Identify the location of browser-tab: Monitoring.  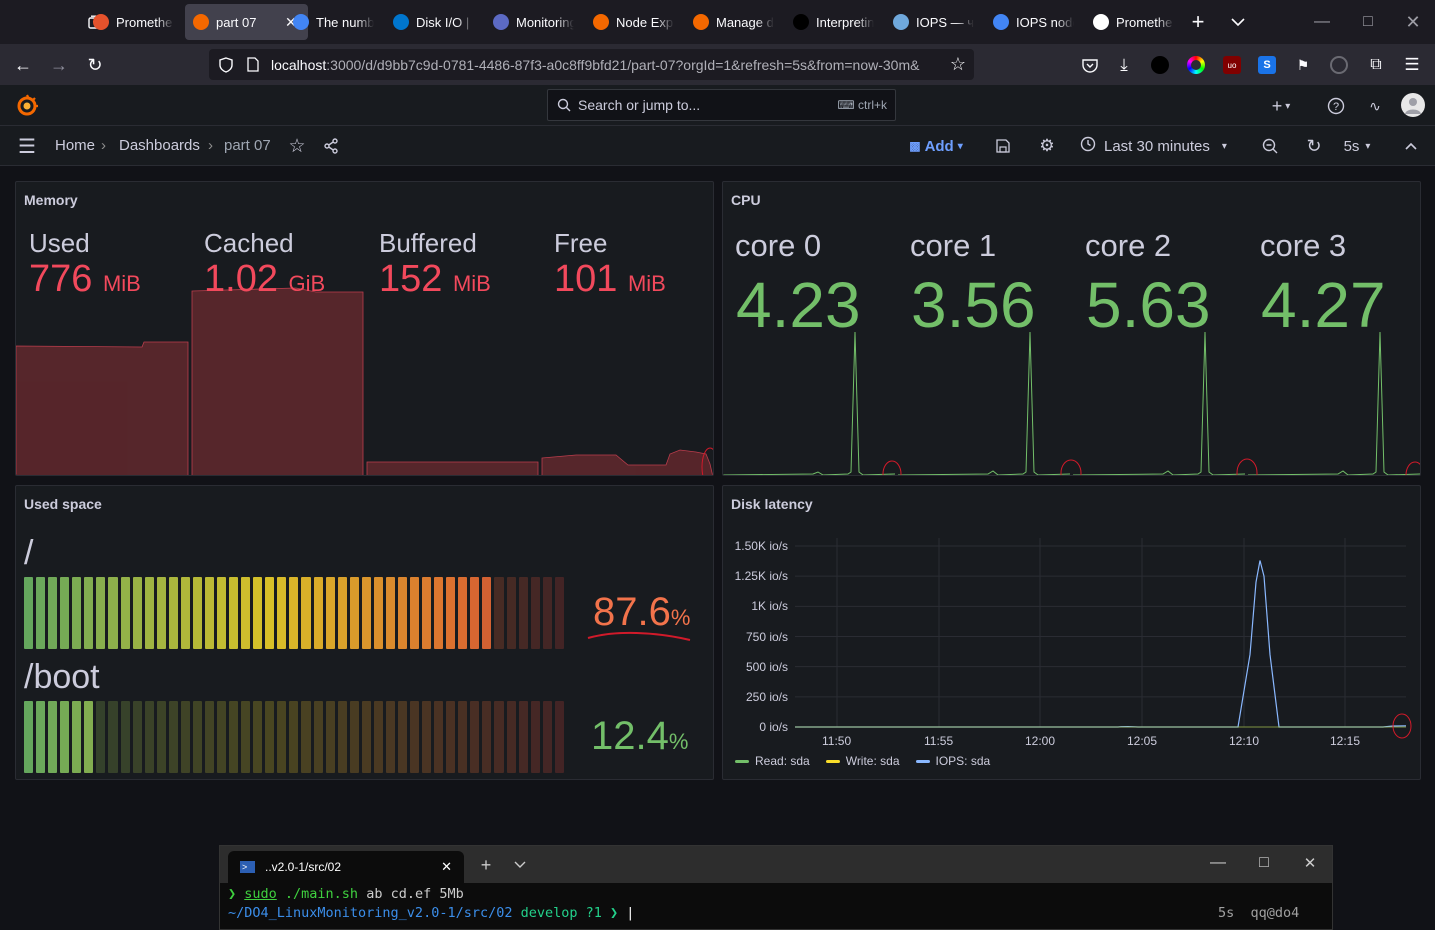
(534, 22).